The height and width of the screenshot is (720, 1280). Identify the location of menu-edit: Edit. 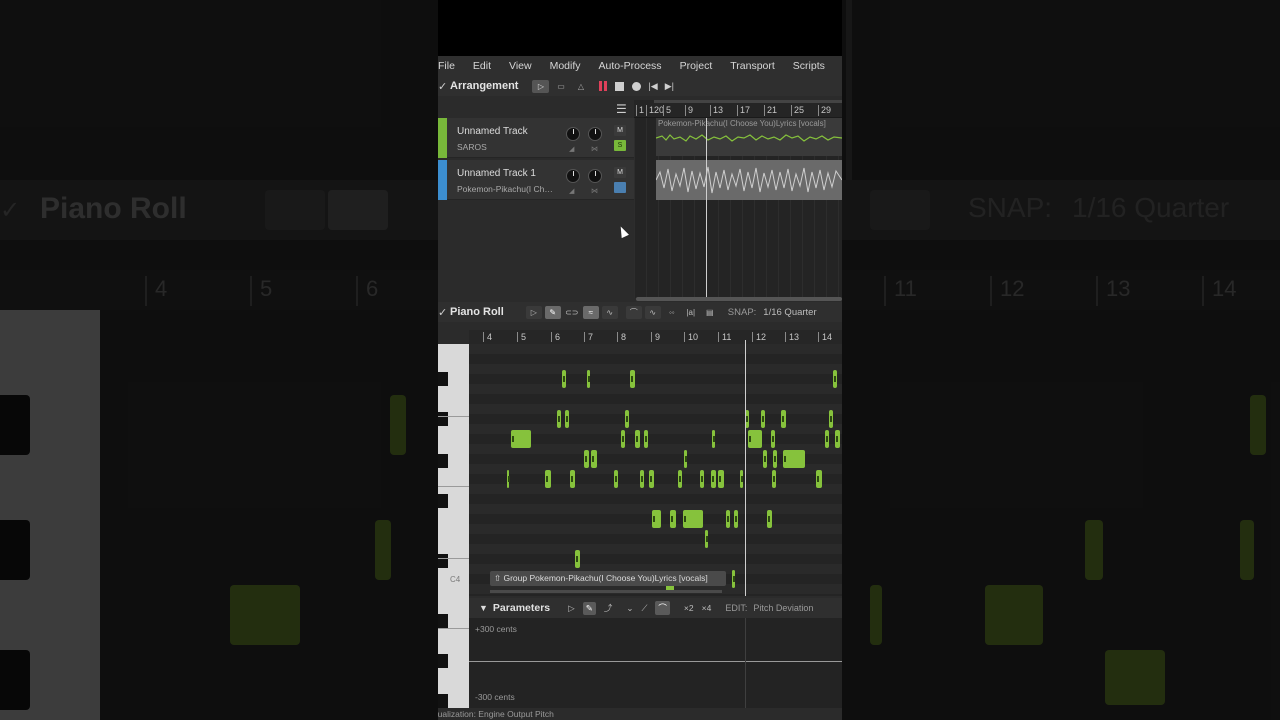
(482, 66).